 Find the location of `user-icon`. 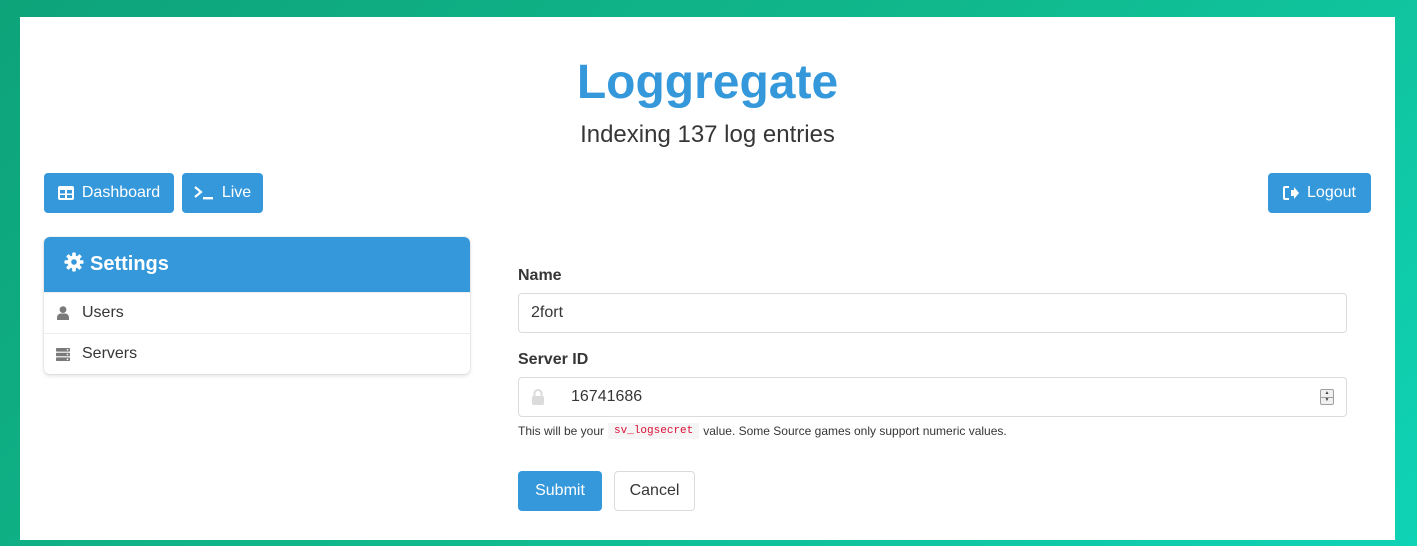

user-icon is located at coordinates (63, 313).